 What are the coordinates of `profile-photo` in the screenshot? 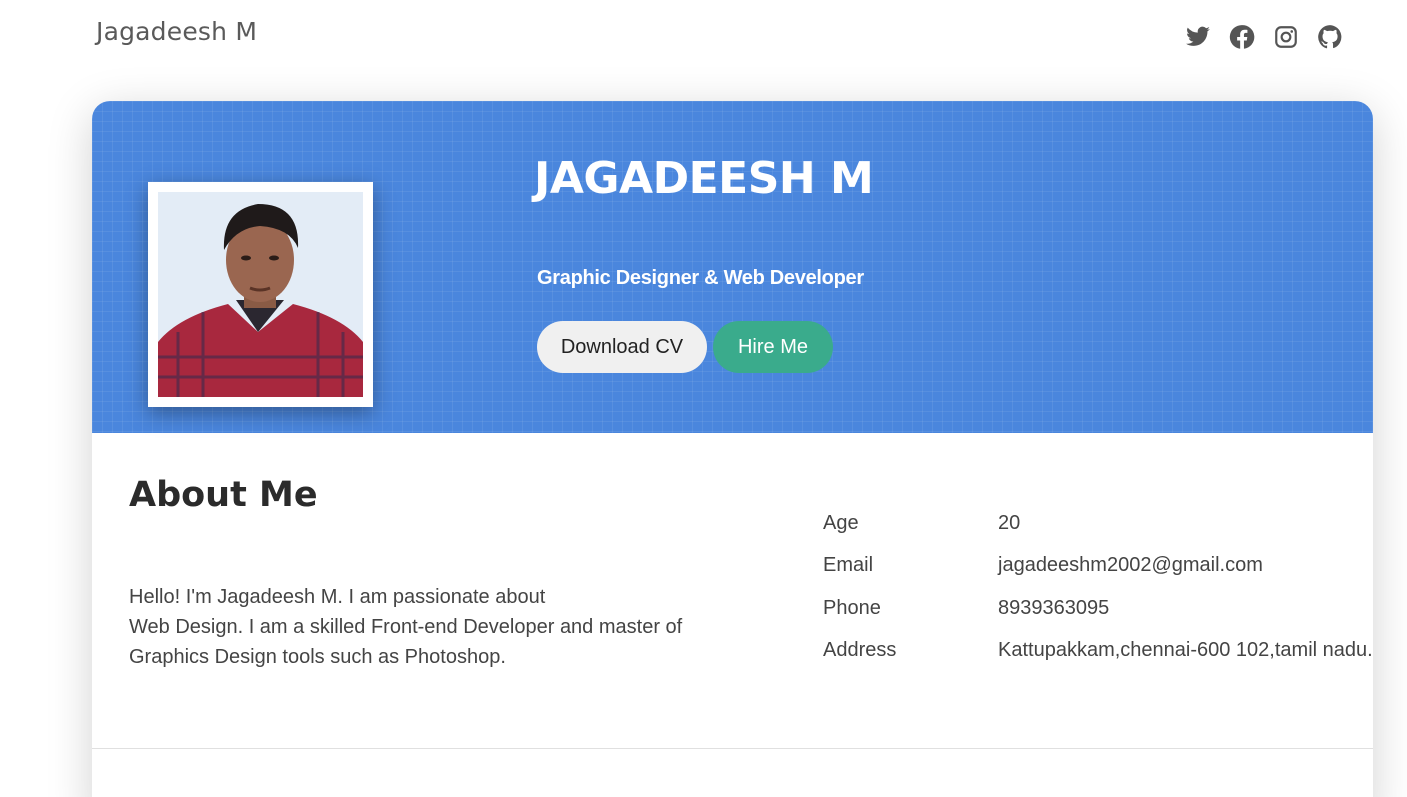 It's located at (260, 294).